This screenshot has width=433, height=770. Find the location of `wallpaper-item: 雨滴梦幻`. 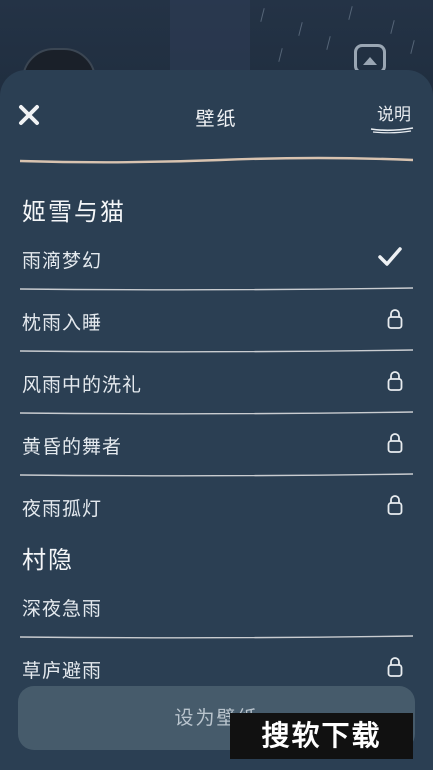

wallpaper-item: 雨滴梦幻 is located at coordinates (216, 261).